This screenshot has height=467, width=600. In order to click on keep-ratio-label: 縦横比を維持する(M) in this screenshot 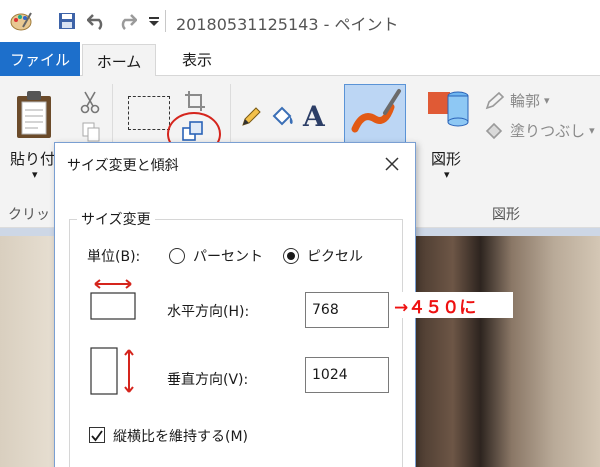, I will do `click(180, 436)`.